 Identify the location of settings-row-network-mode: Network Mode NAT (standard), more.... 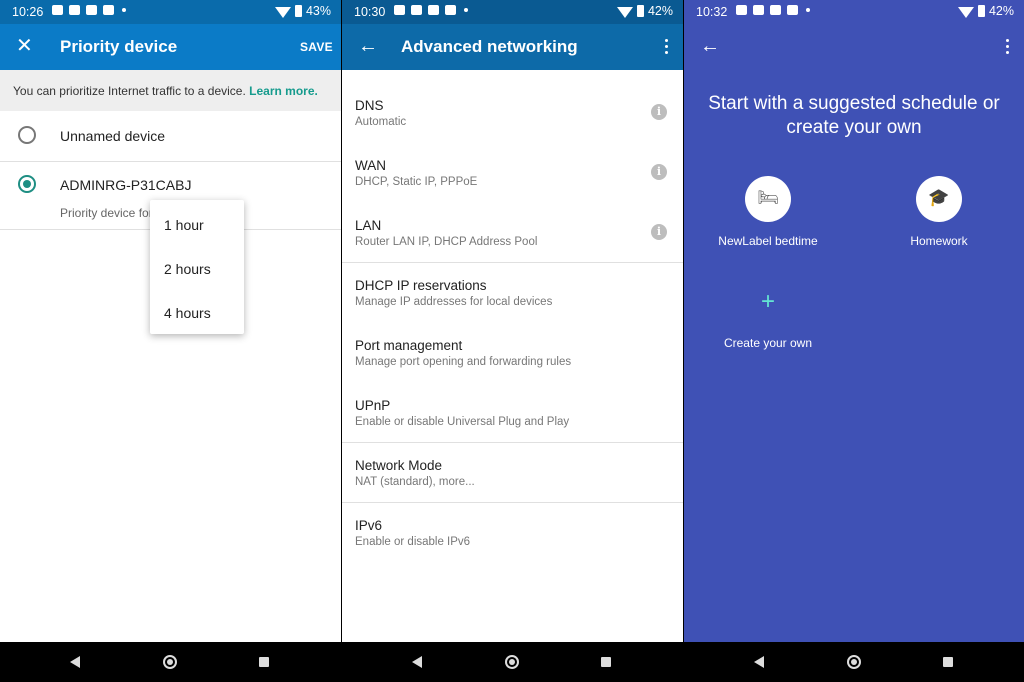
(512, 474).